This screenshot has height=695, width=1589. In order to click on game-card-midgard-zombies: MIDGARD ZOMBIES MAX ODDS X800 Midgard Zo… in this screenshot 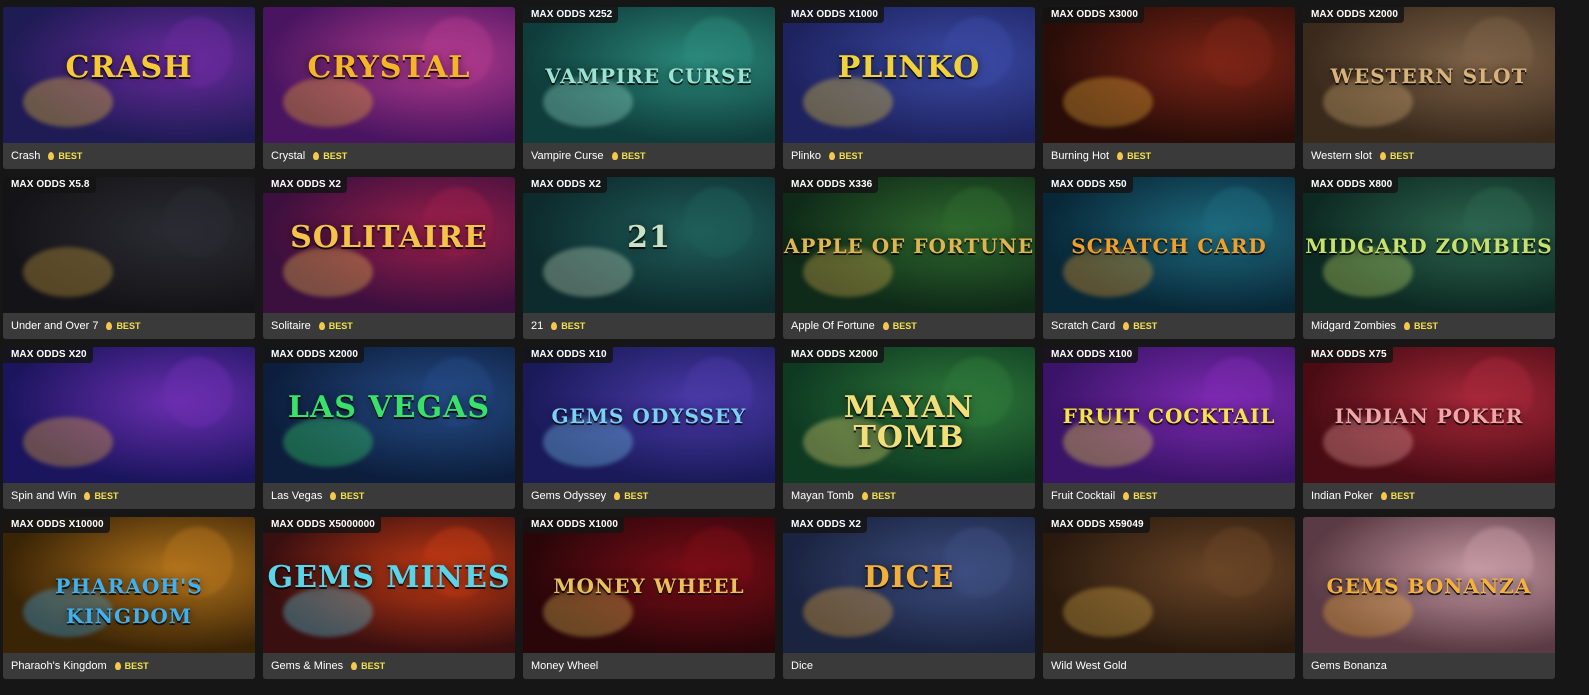, I will do `click(1429, 258)`.